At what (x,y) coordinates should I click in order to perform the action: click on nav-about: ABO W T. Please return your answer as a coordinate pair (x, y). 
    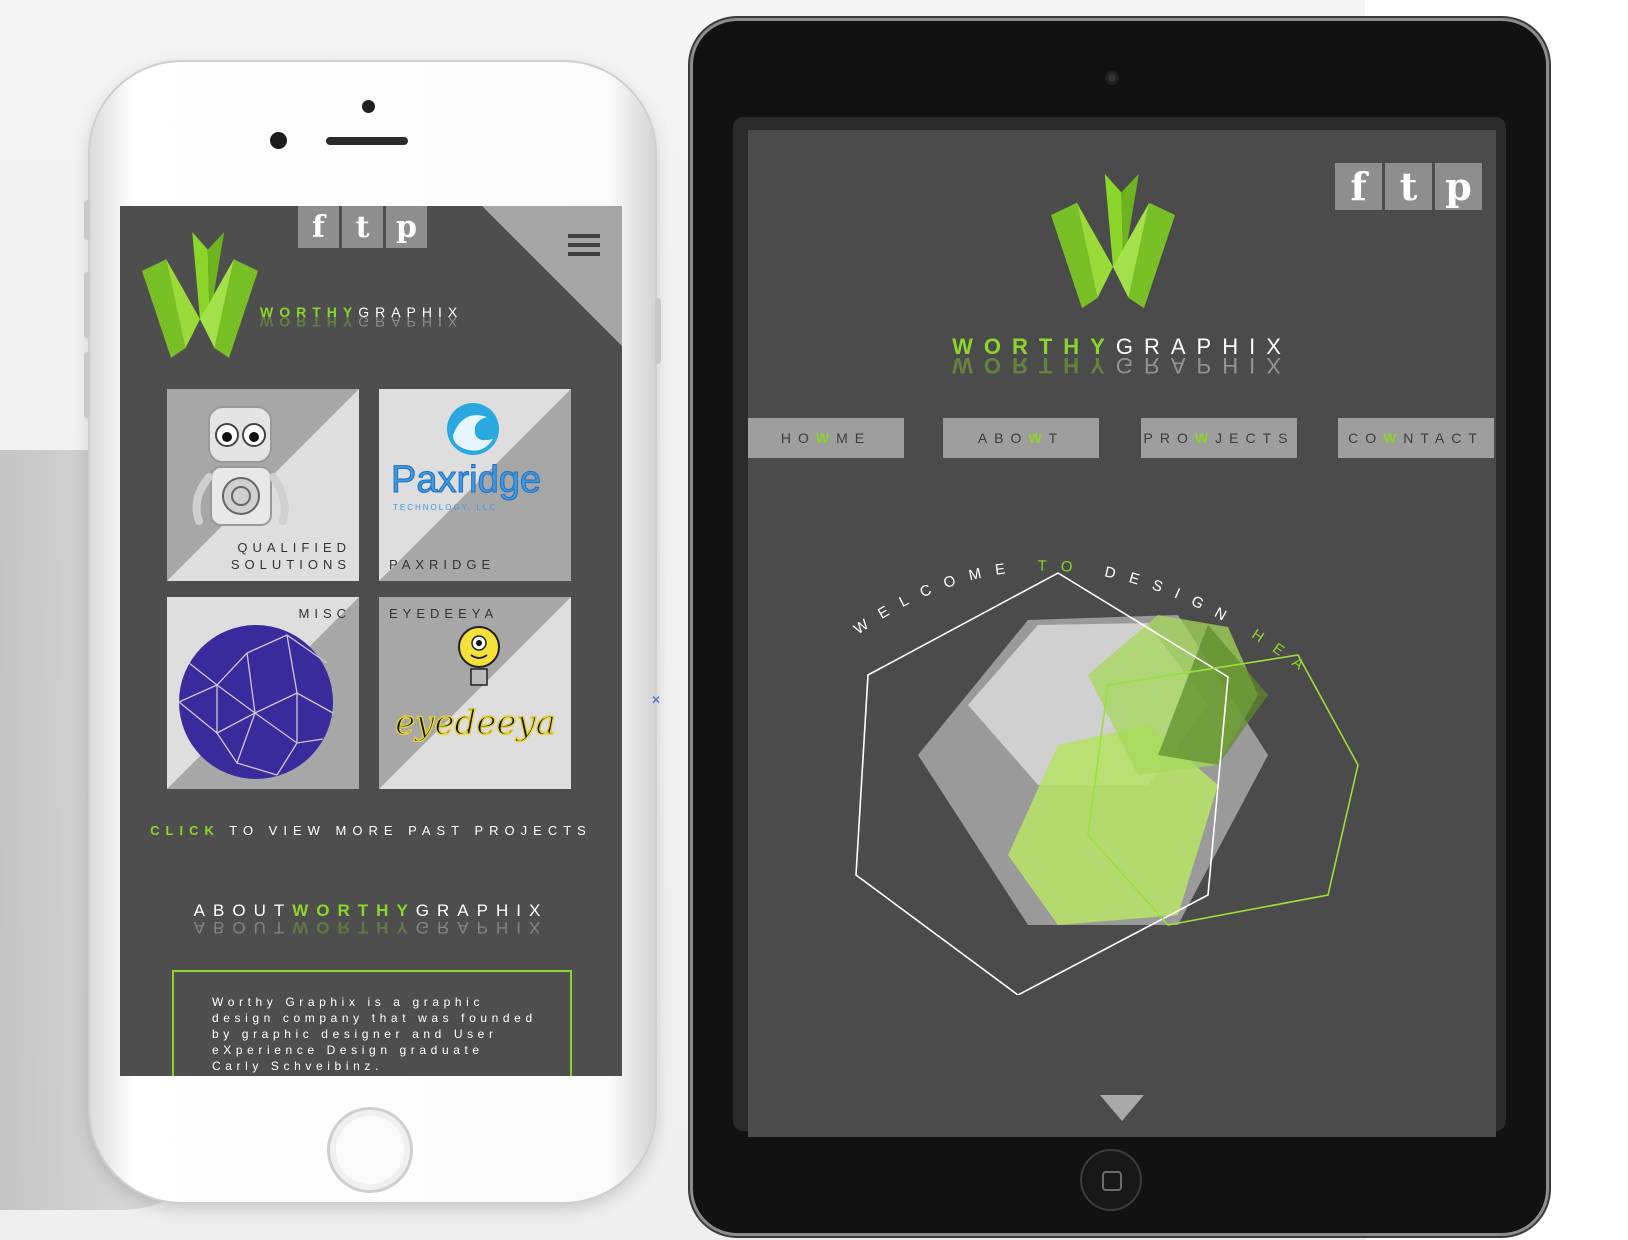
    Looking at the image, I should click on (1021, 438).